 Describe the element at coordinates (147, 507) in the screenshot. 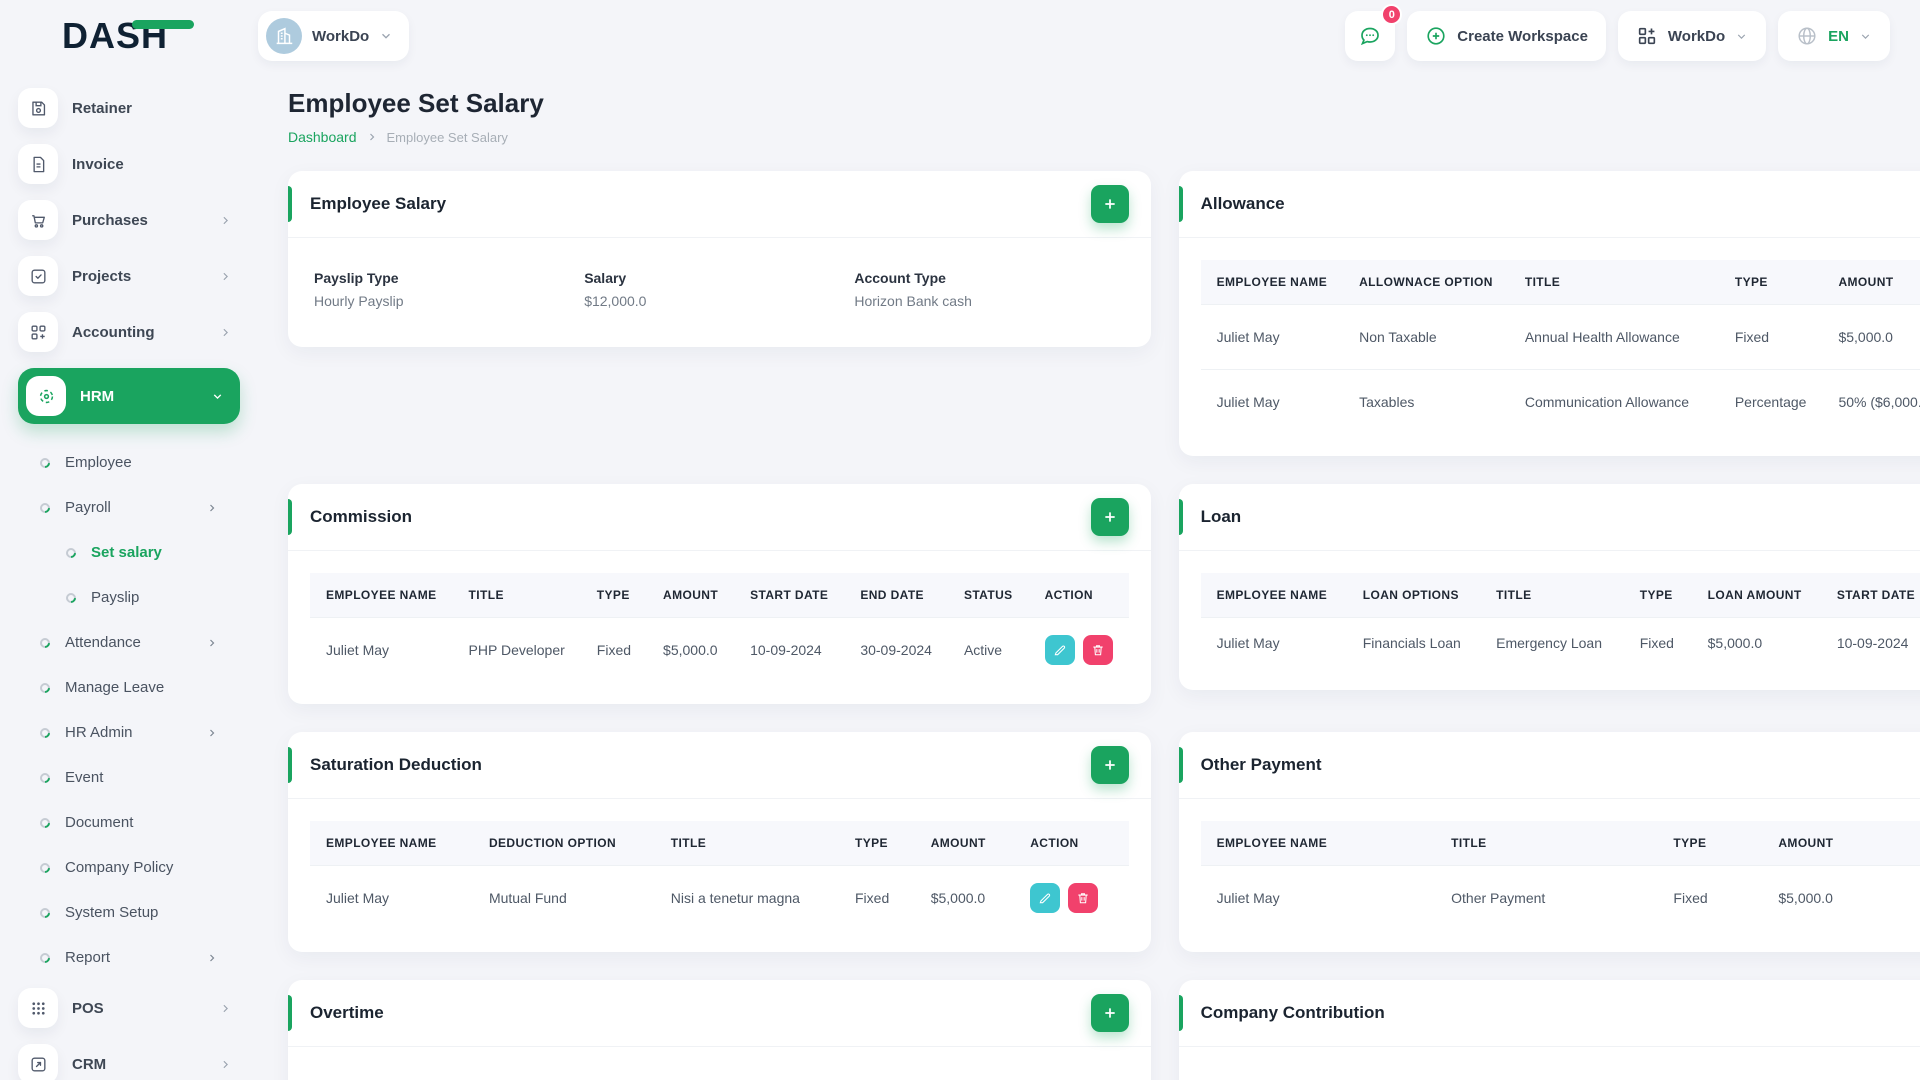

I see `sidebar-item-payroll: Payroll` at that location.